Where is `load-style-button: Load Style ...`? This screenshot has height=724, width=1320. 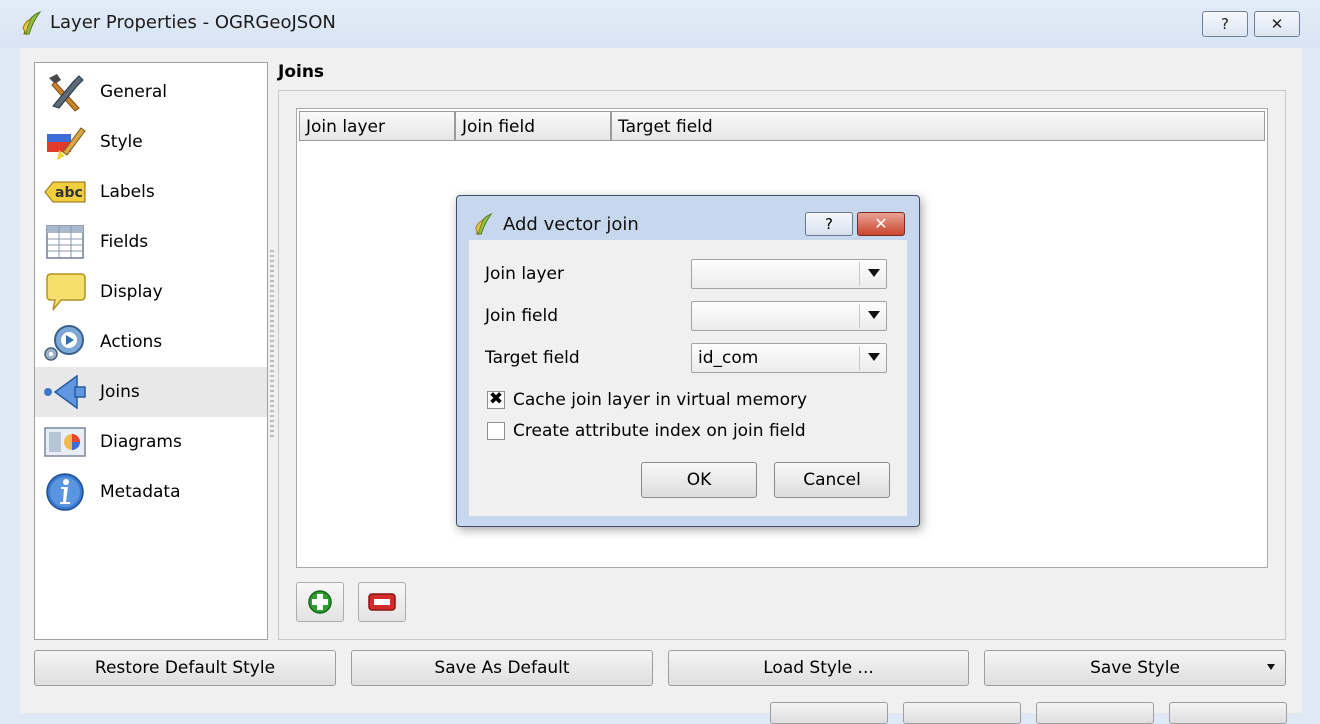
load-style-button: Load Style ... is located at coordinates (818, 668).